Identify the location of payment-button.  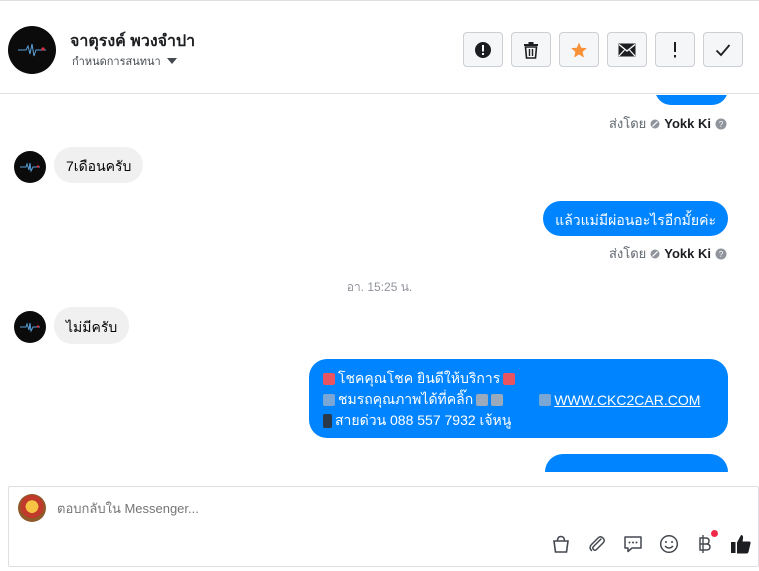
(706, 542).